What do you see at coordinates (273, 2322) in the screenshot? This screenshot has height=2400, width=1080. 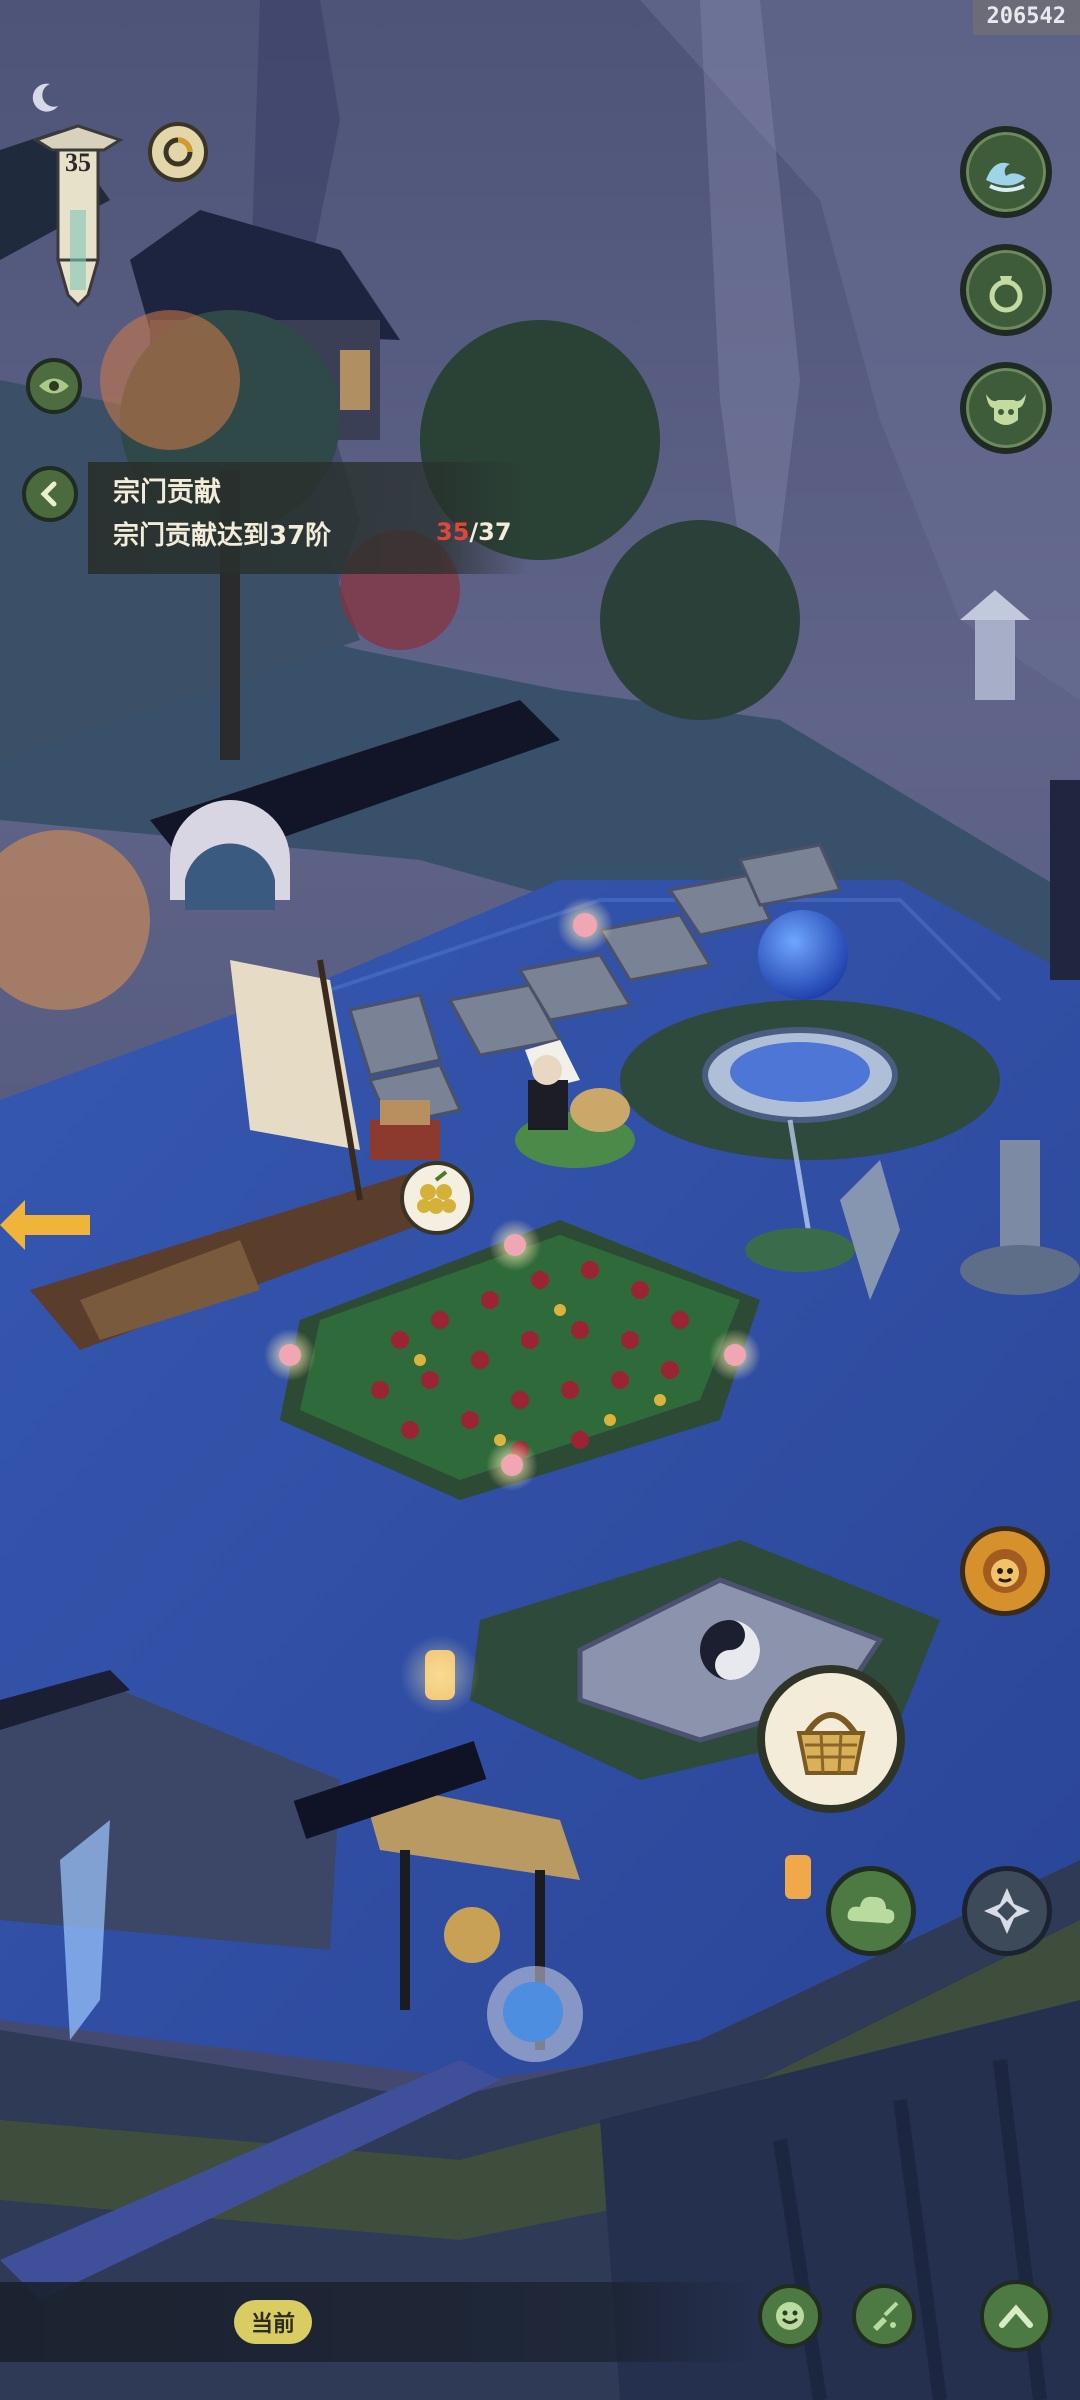 I see `current-channel-tag: 当前` at bounding box center [273, 2322].